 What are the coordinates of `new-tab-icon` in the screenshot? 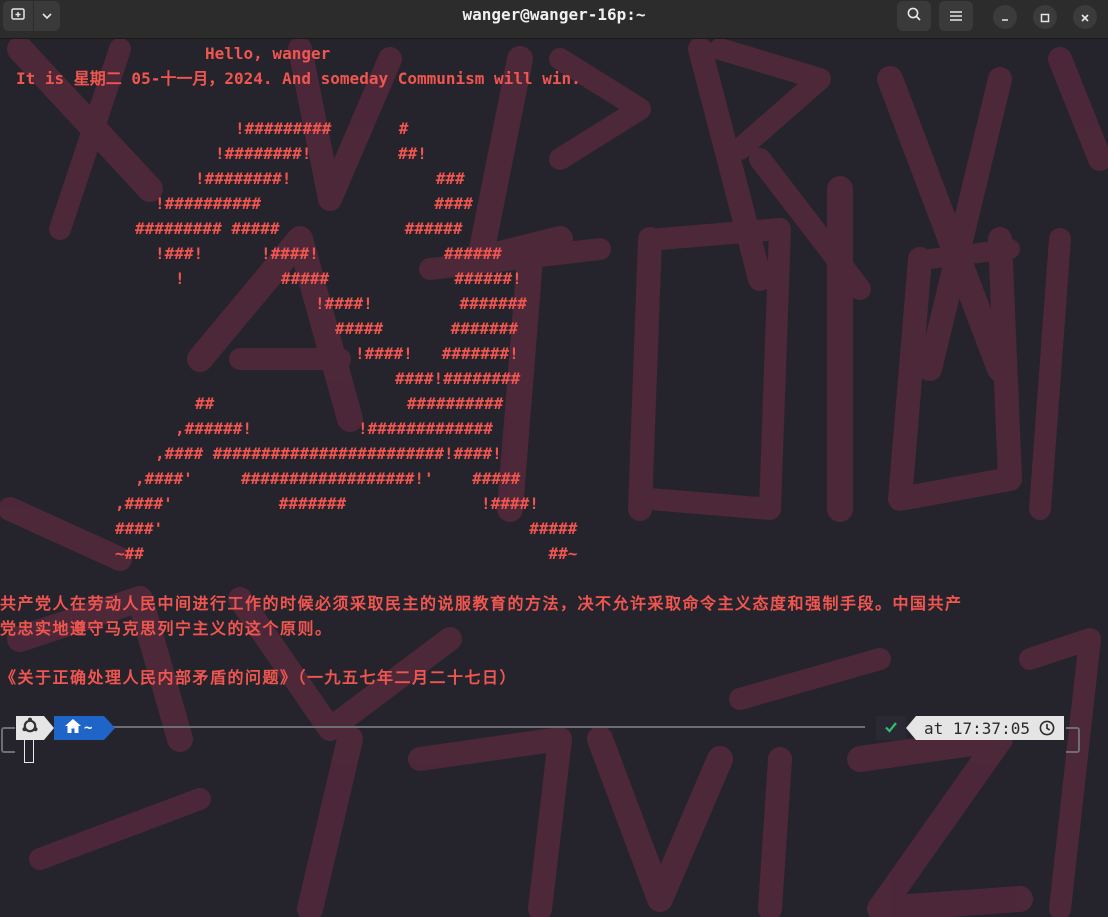 It's located at (18, 16).